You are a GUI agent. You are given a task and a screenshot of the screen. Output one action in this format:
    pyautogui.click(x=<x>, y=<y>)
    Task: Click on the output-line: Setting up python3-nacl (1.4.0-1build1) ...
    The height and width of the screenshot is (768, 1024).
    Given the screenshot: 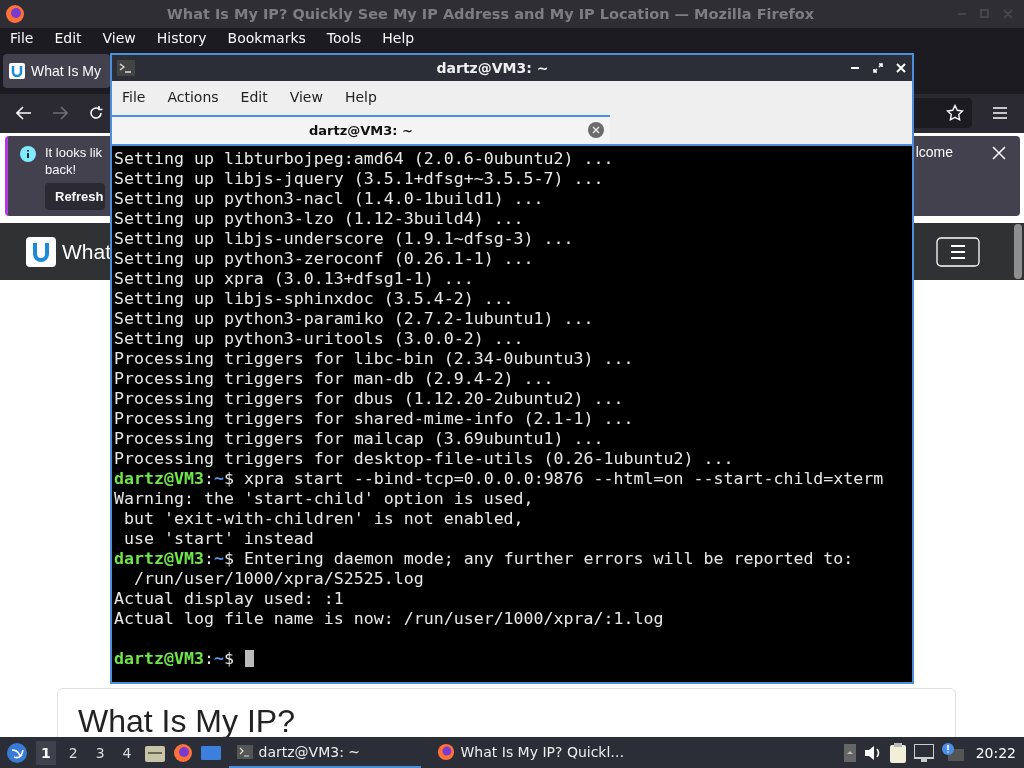 What is the action you would take?
    pyautogui.click(x=329, y=199)
    